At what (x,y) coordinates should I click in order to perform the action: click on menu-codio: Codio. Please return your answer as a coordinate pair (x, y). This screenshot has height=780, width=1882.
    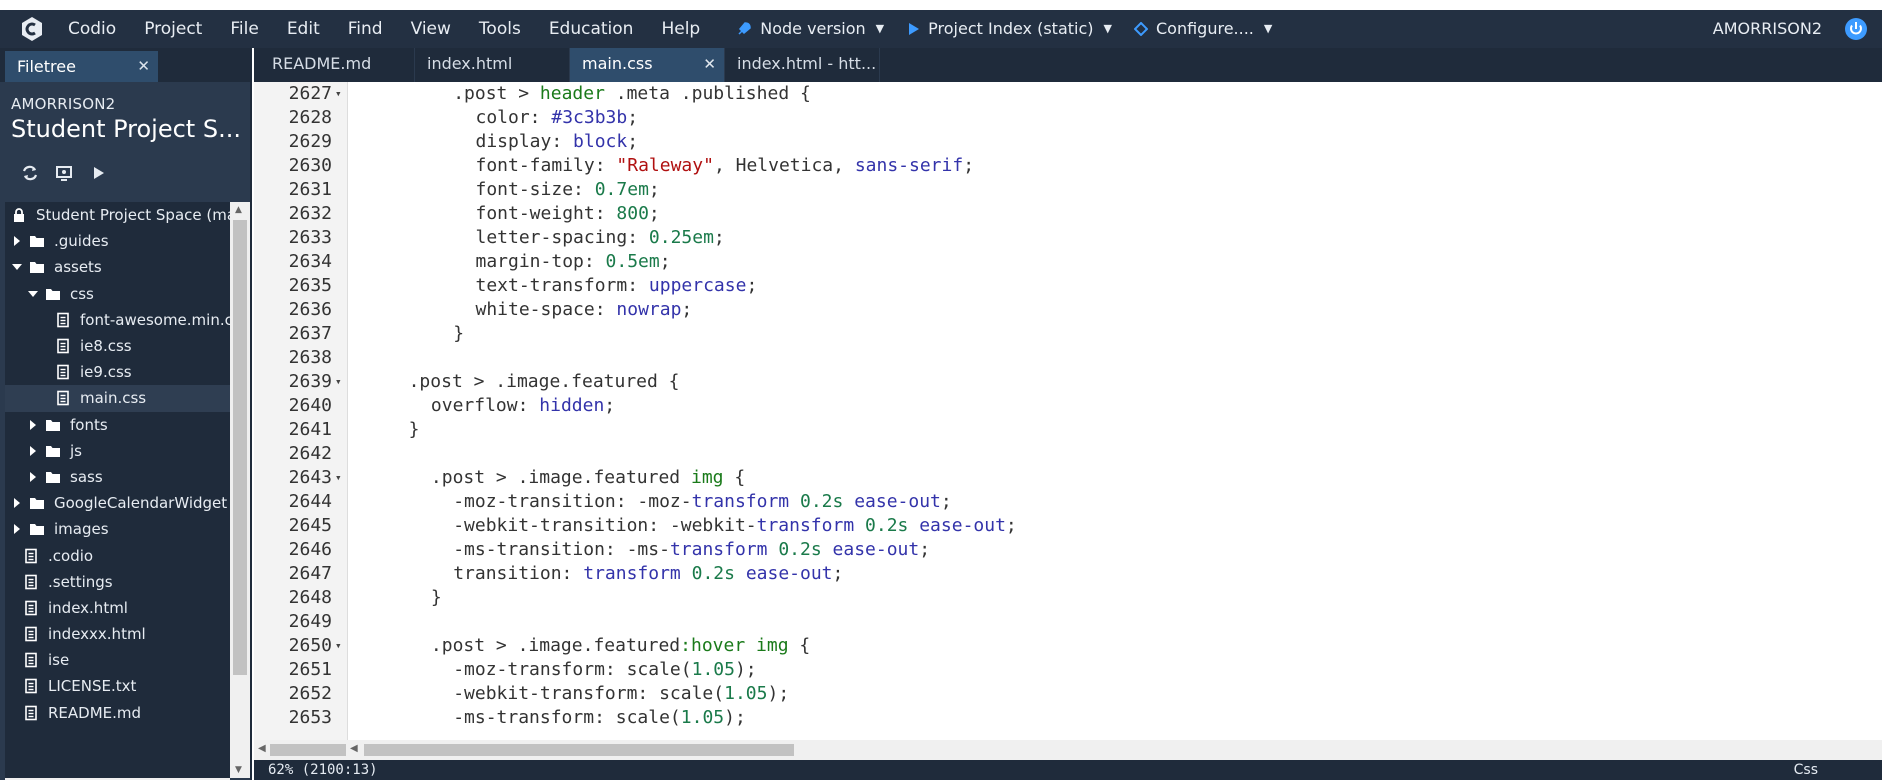
    Looking at the image, I should click on (91, 29).